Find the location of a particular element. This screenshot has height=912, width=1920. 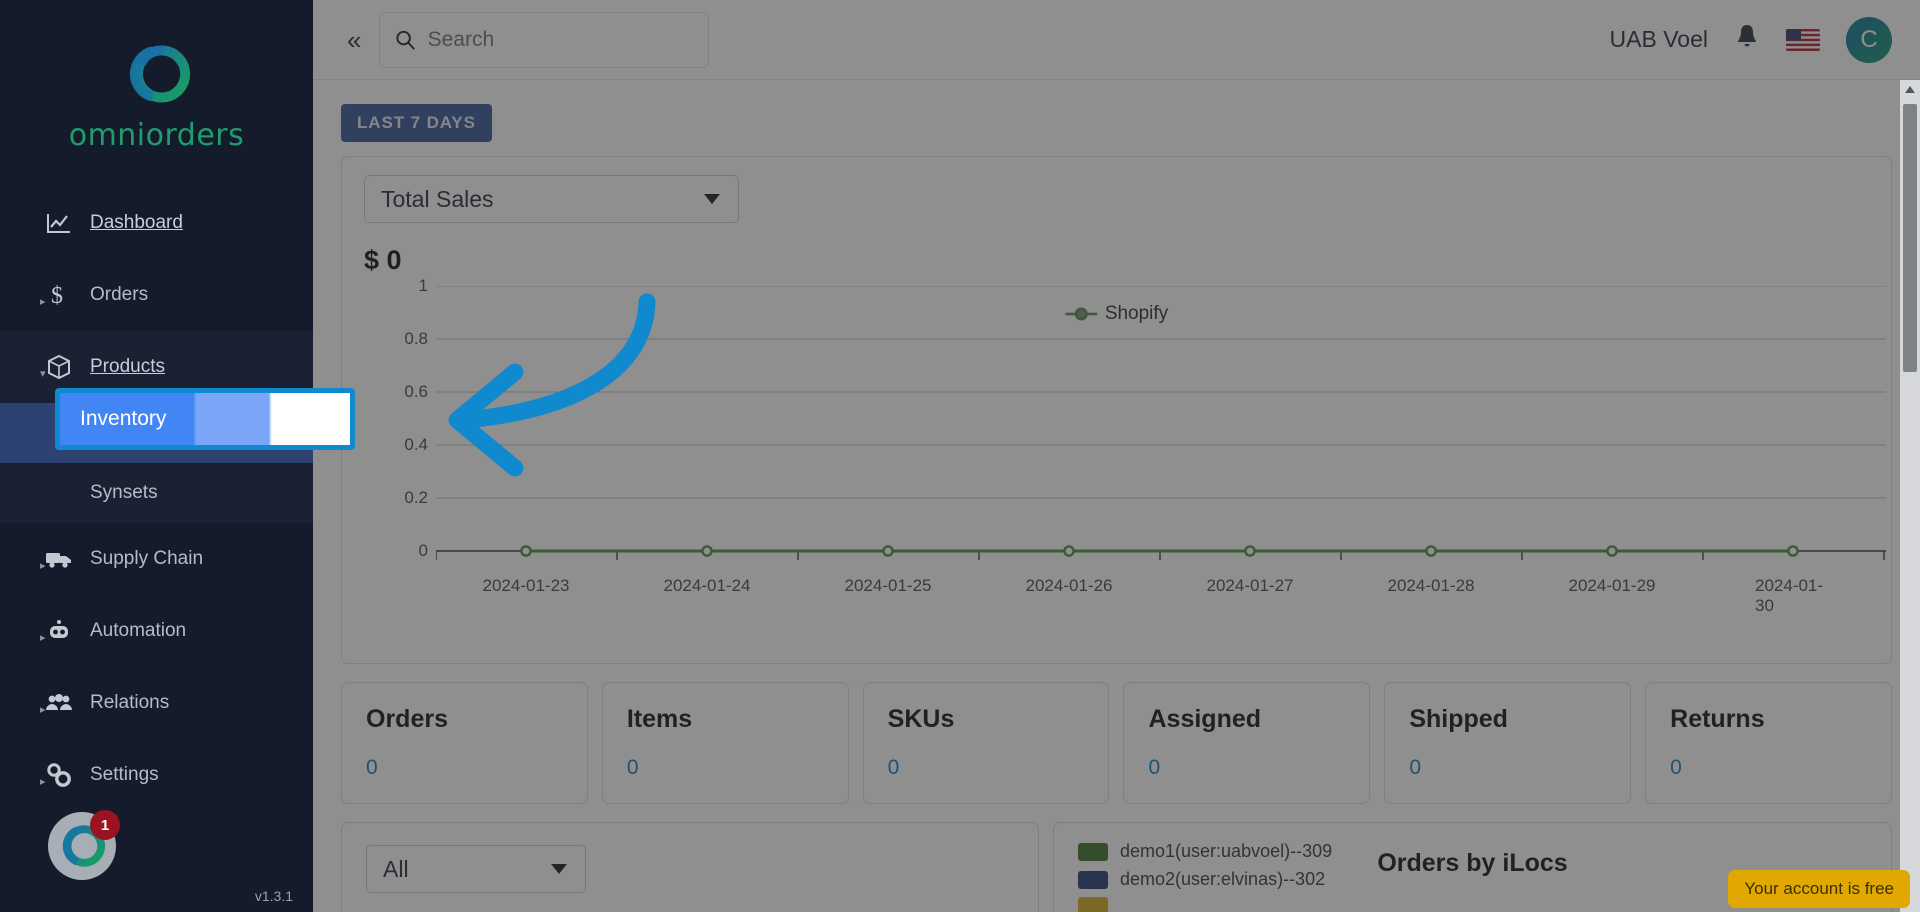

search-box is located at coordinates (544, 39).